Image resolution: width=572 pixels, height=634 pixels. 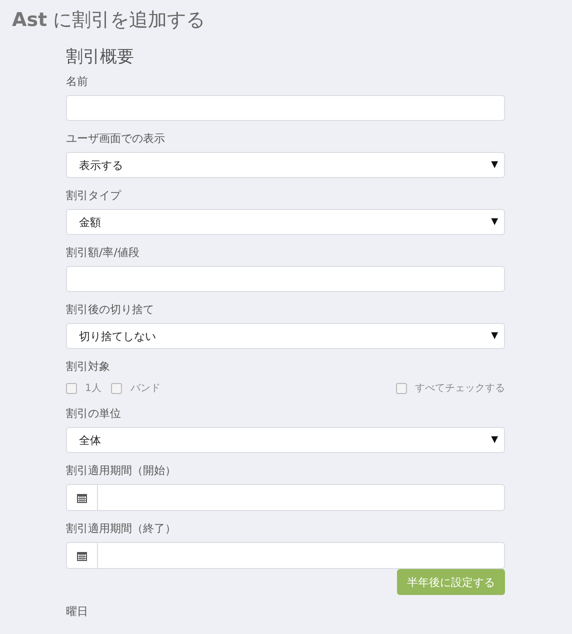 What do you see at coordinates (109, 20) in the screenshot?
I see `page-title: Ast に割引を追加する` at bounding box center [109, 20].